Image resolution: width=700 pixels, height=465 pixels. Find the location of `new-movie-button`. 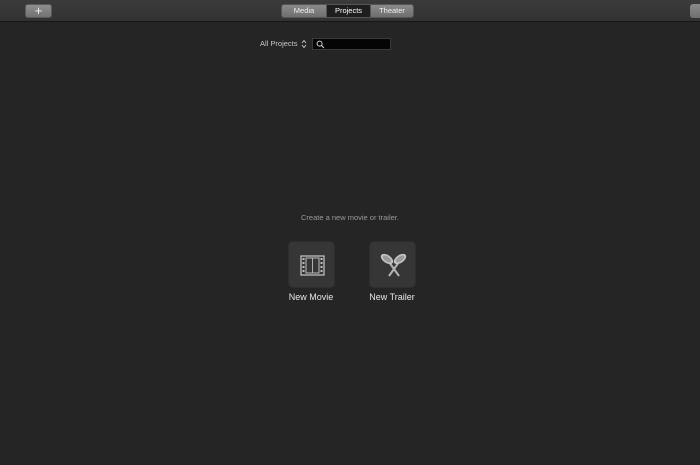

new-movie-button is located at coordinates (311, 264).